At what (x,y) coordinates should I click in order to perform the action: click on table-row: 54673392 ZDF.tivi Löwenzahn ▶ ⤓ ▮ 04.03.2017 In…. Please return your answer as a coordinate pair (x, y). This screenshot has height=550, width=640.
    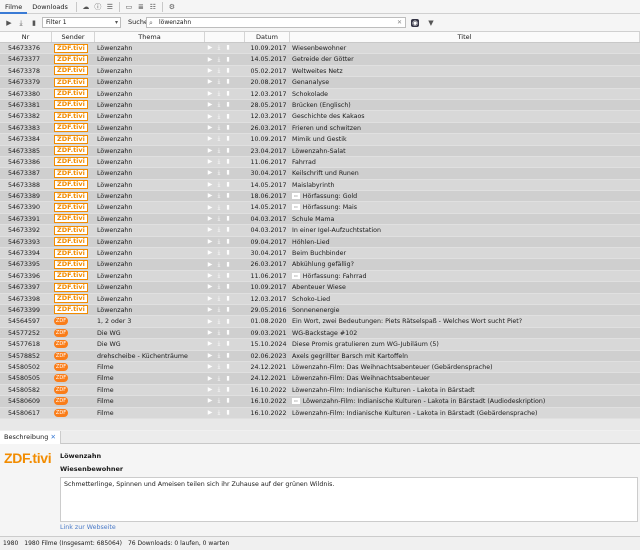
    Looking at the image, I should click on (320, 231).